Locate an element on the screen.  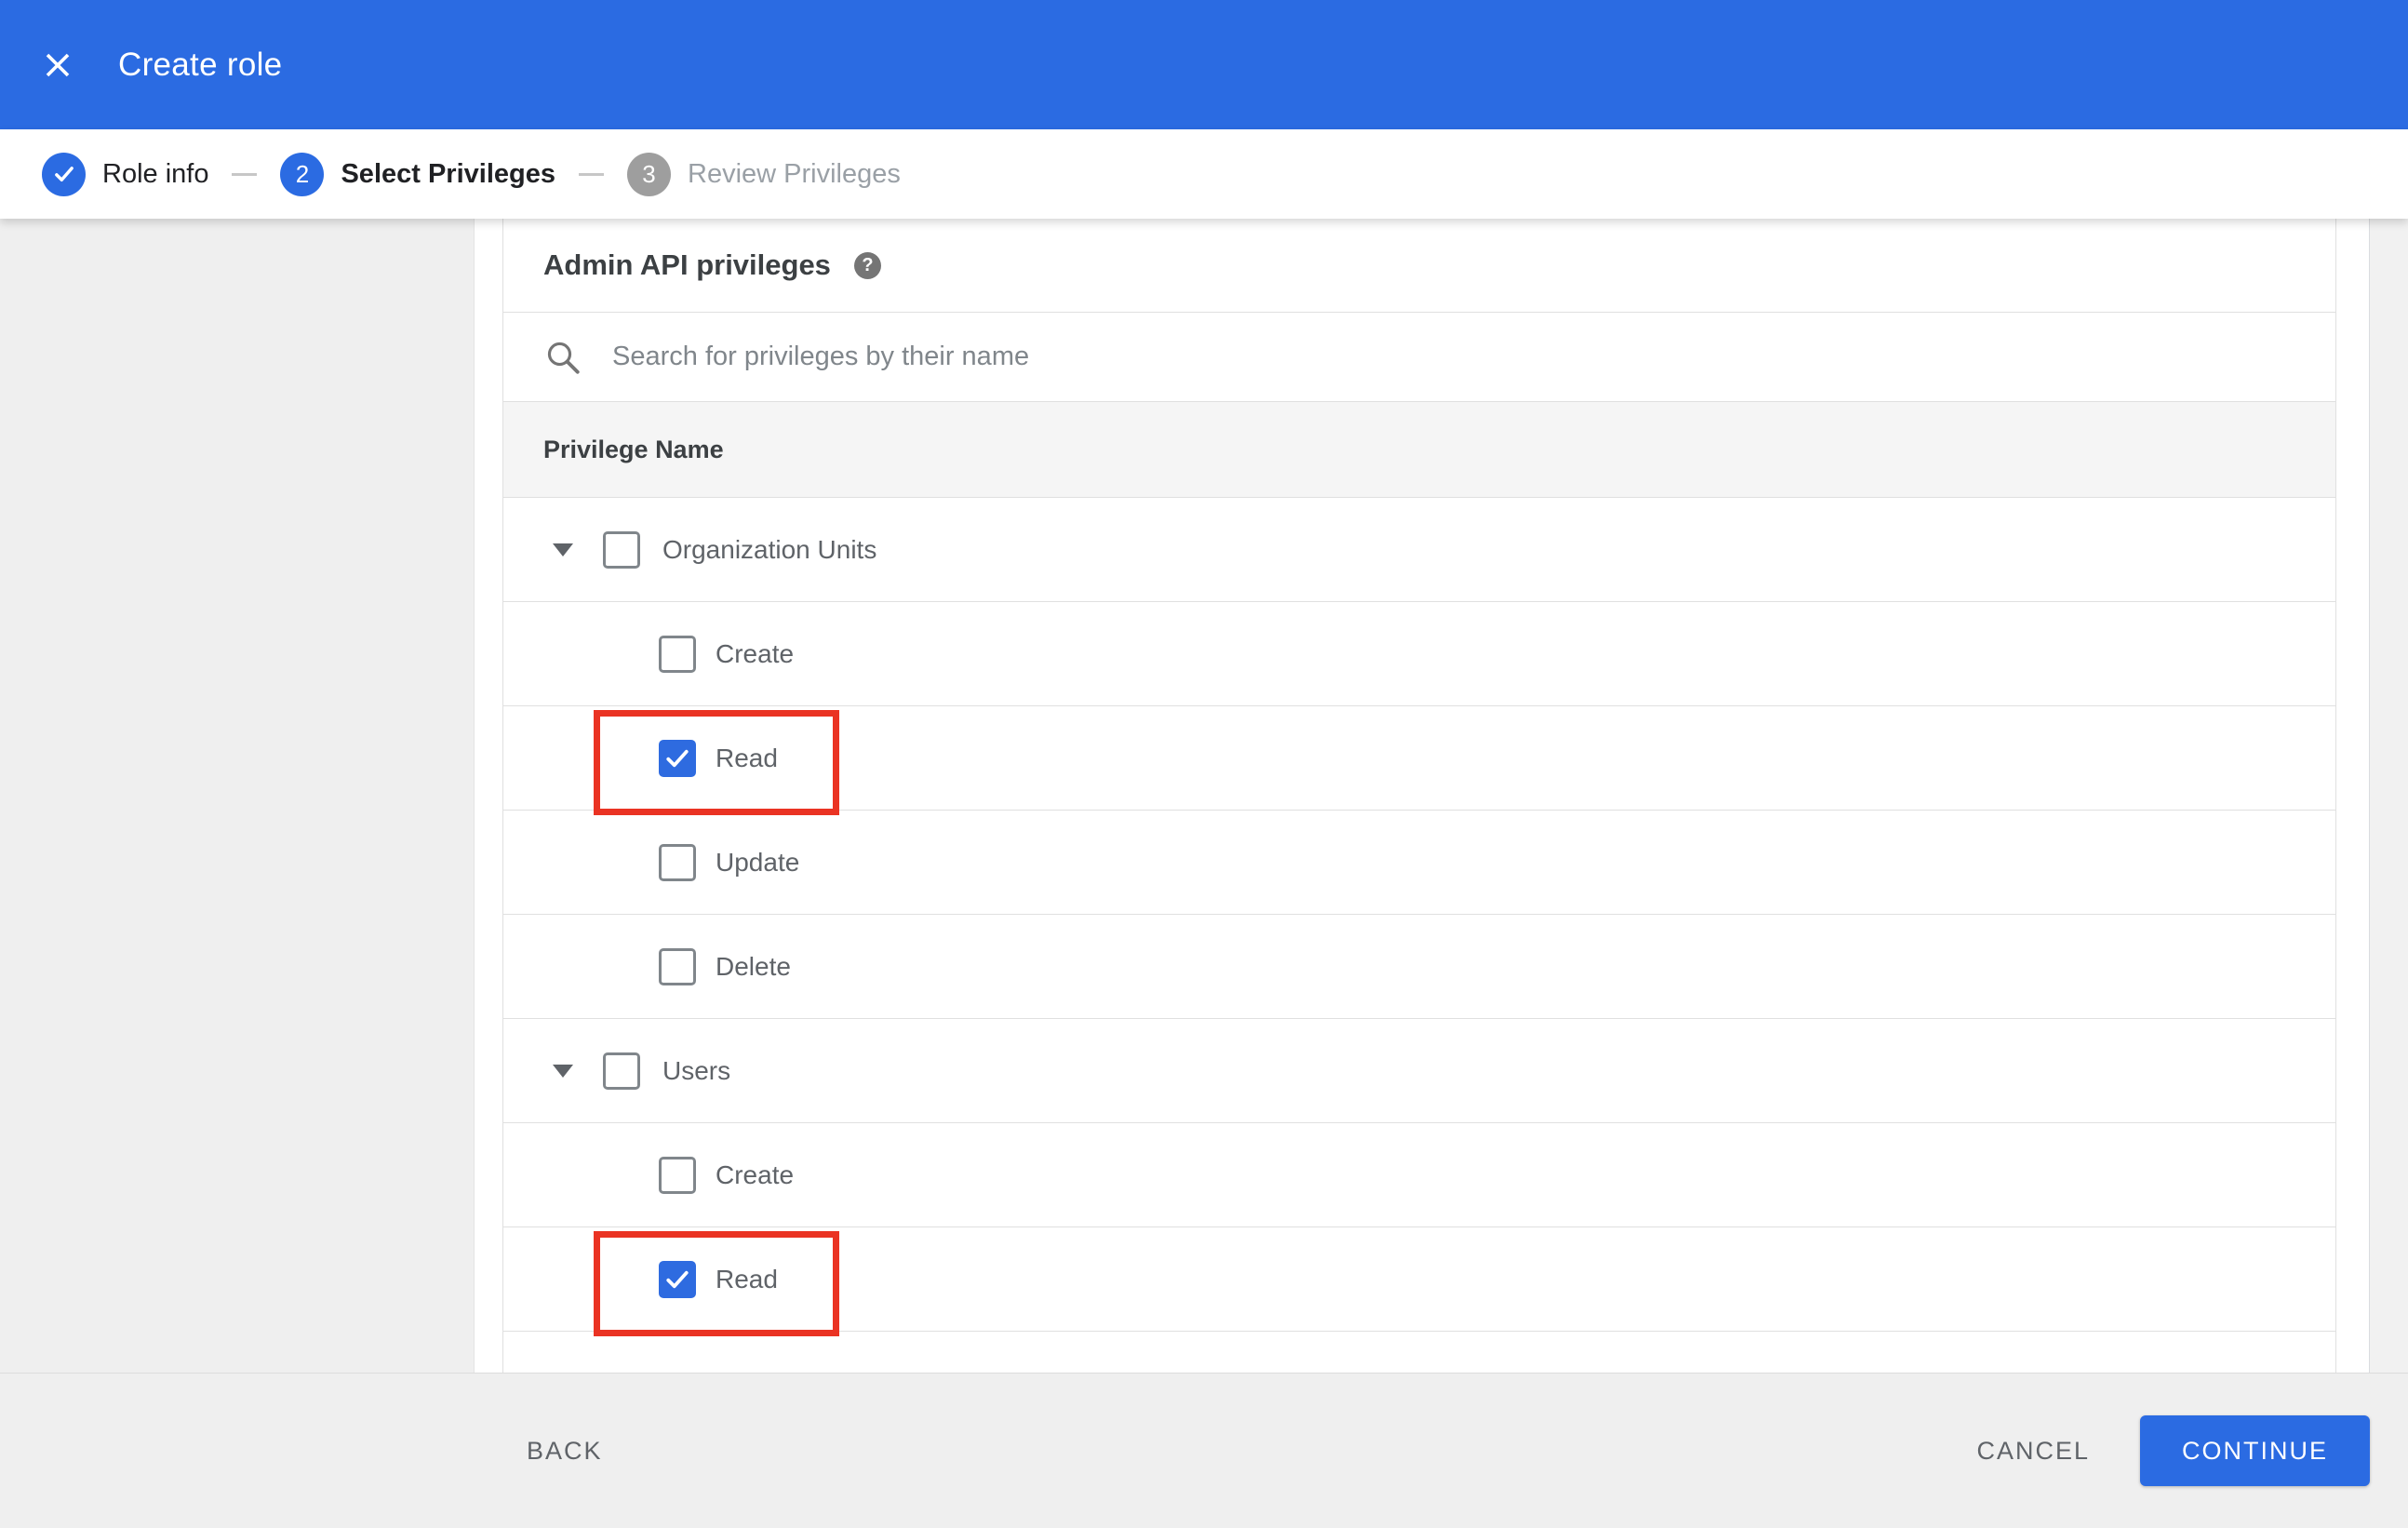
step-label: Select Privileges is located at coordinates (448, 173).